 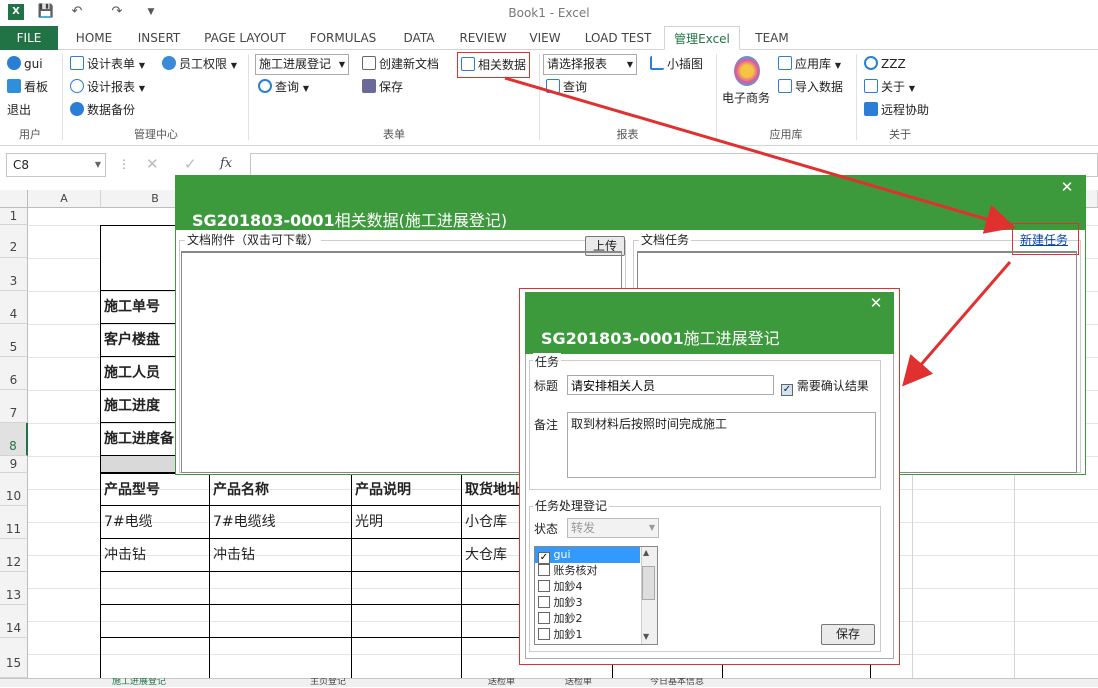 What do you see at coordinates (677, 682) in the screenshot?
I see `sheet-tab: 今日基本信息` at bounding box center [677, 682].